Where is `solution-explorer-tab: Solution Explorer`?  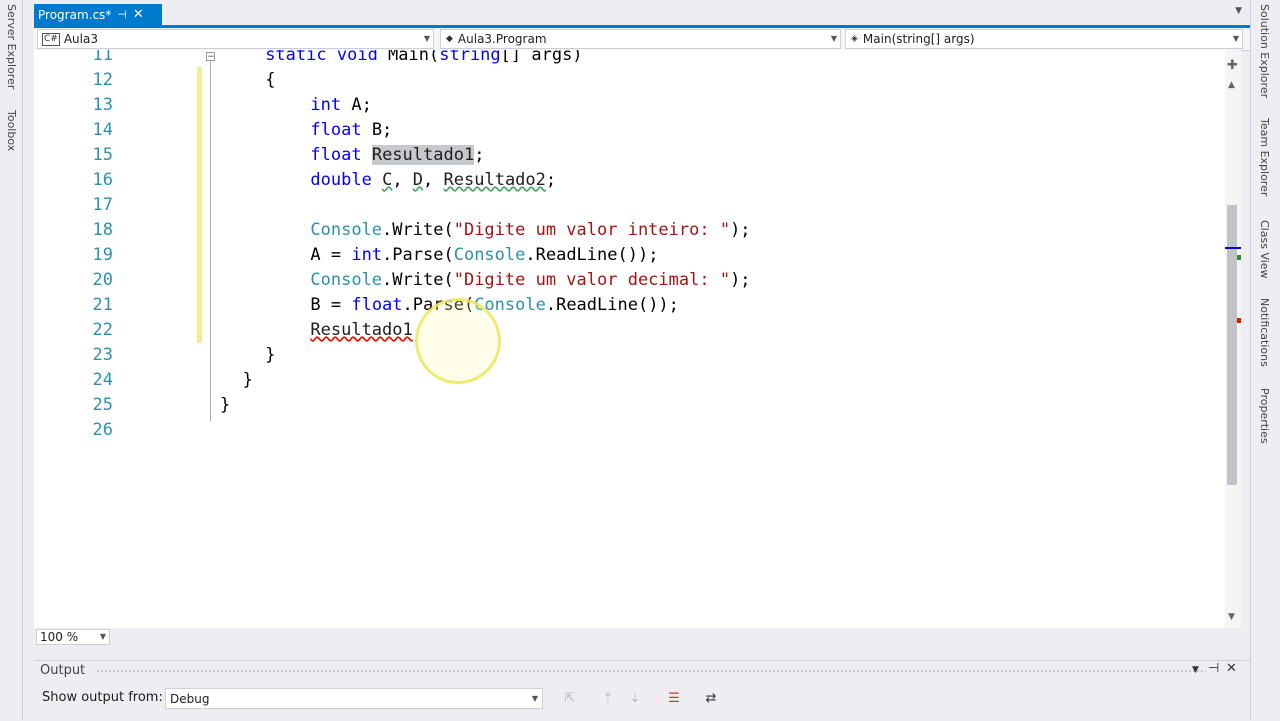 solution-explorer-tab: Solution Explorer is located at coordinates (1264, 51).